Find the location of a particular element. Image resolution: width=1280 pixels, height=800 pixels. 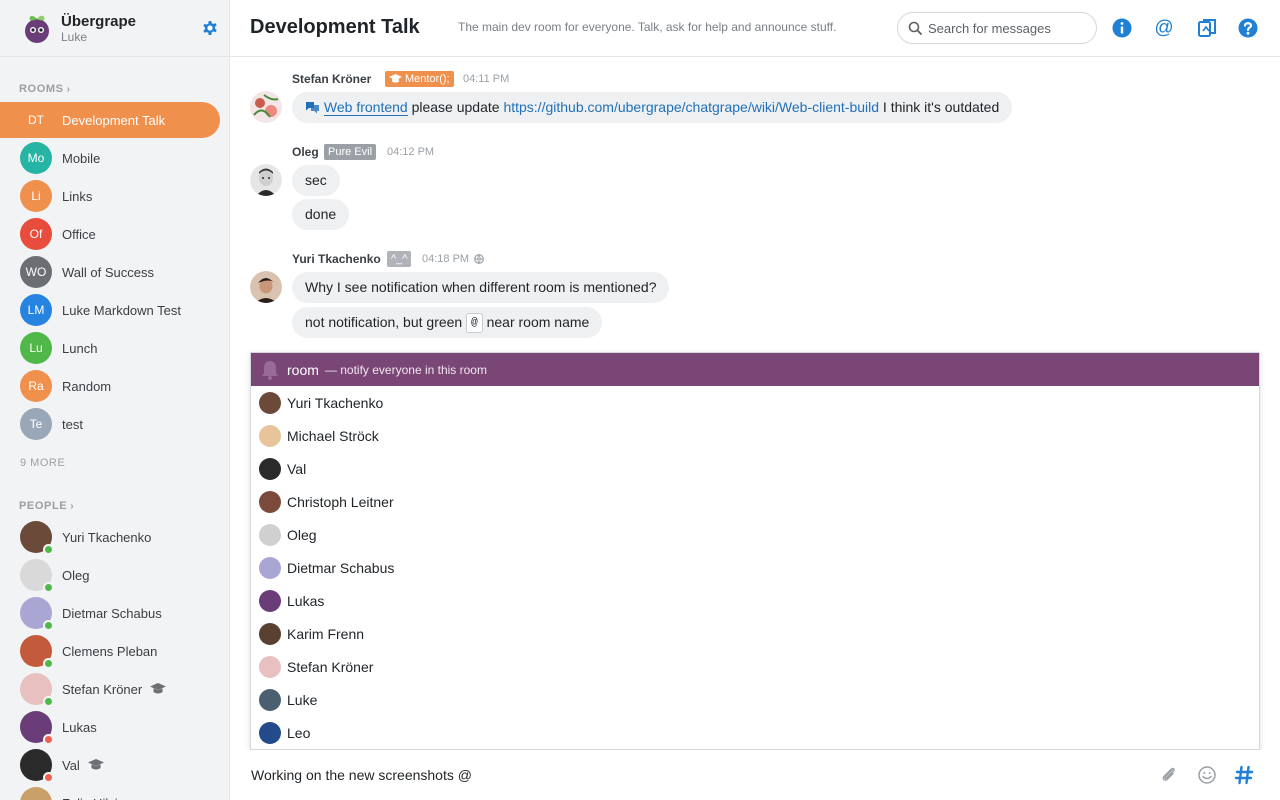

sidebar-room-item: Lu Lunch is located at coordinates (110, 348).